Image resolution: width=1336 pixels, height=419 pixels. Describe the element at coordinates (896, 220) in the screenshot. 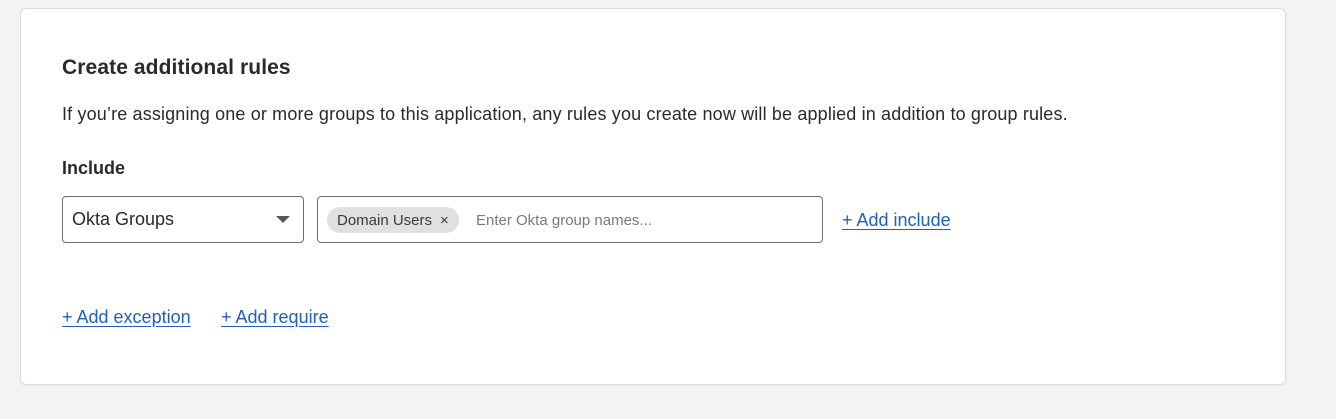

I see `add-include-link: + Add include` at that location.